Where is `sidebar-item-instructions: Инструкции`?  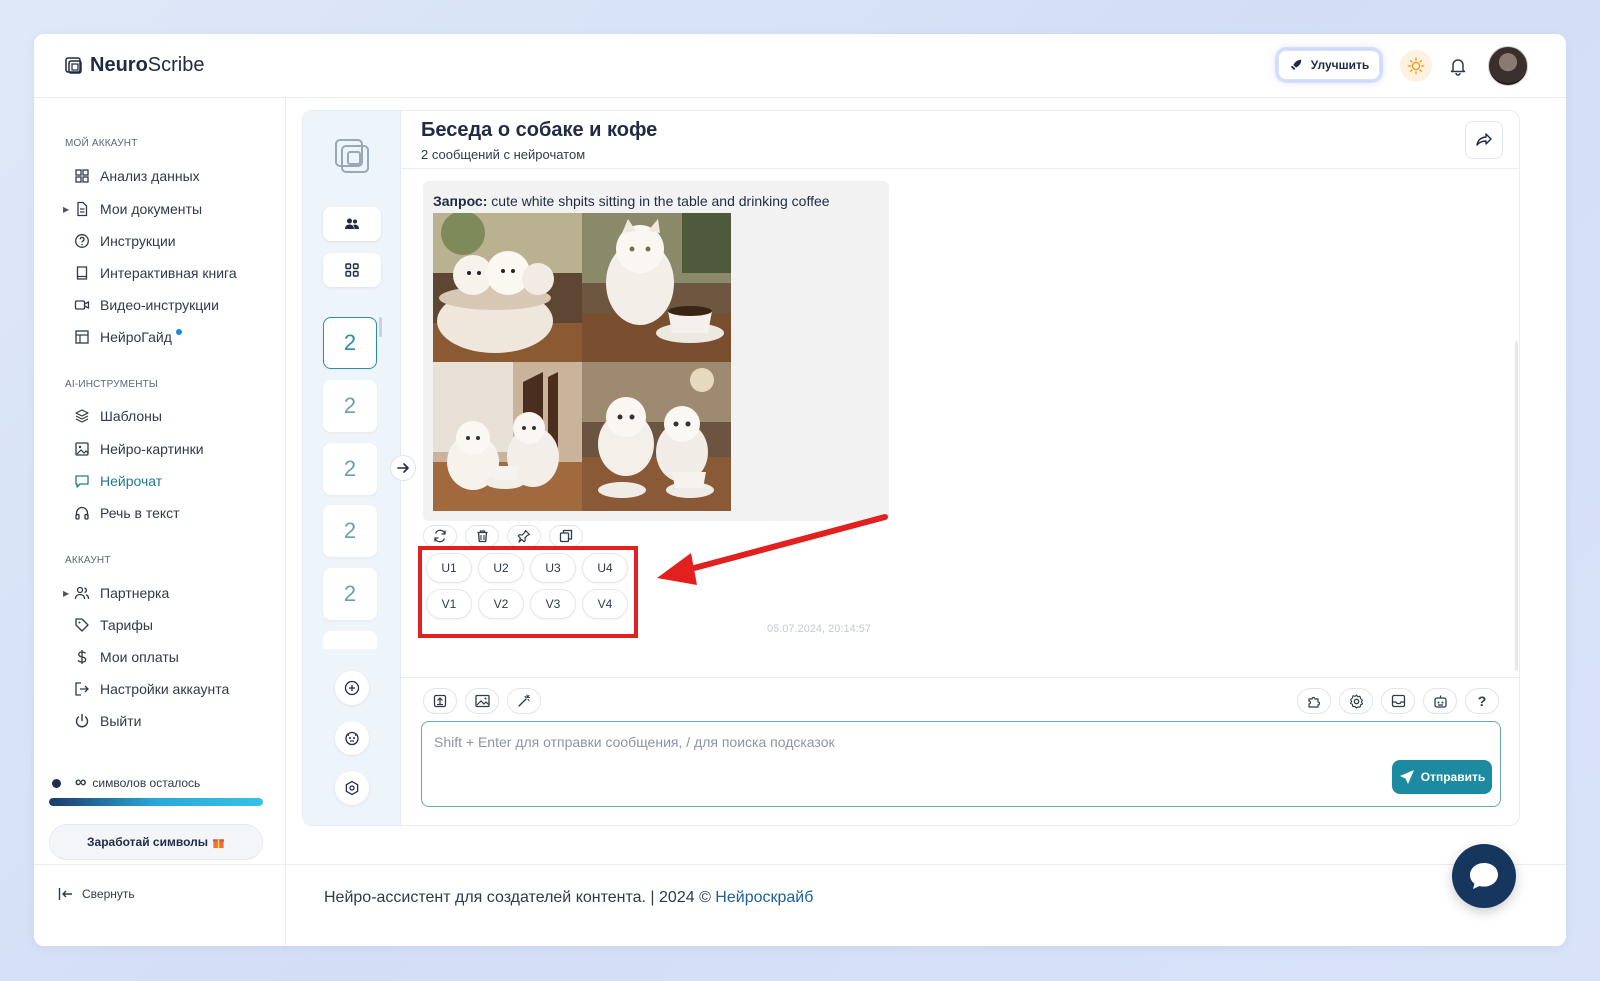 sidebar-item-instructions: Инструкции is located at coordinates (125, 241).